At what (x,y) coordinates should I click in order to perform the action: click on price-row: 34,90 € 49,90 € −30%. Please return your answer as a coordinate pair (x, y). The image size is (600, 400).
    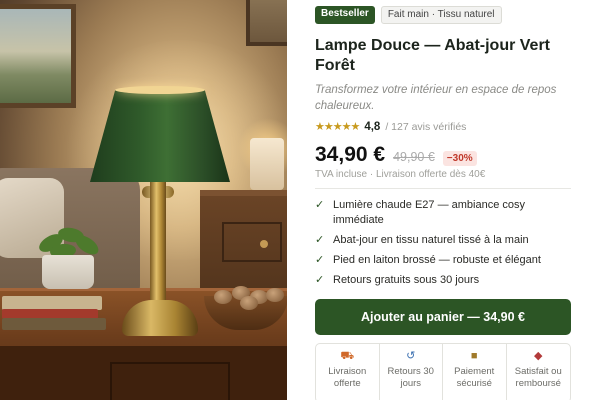
    Looking at the image, I should click on (443, 155).